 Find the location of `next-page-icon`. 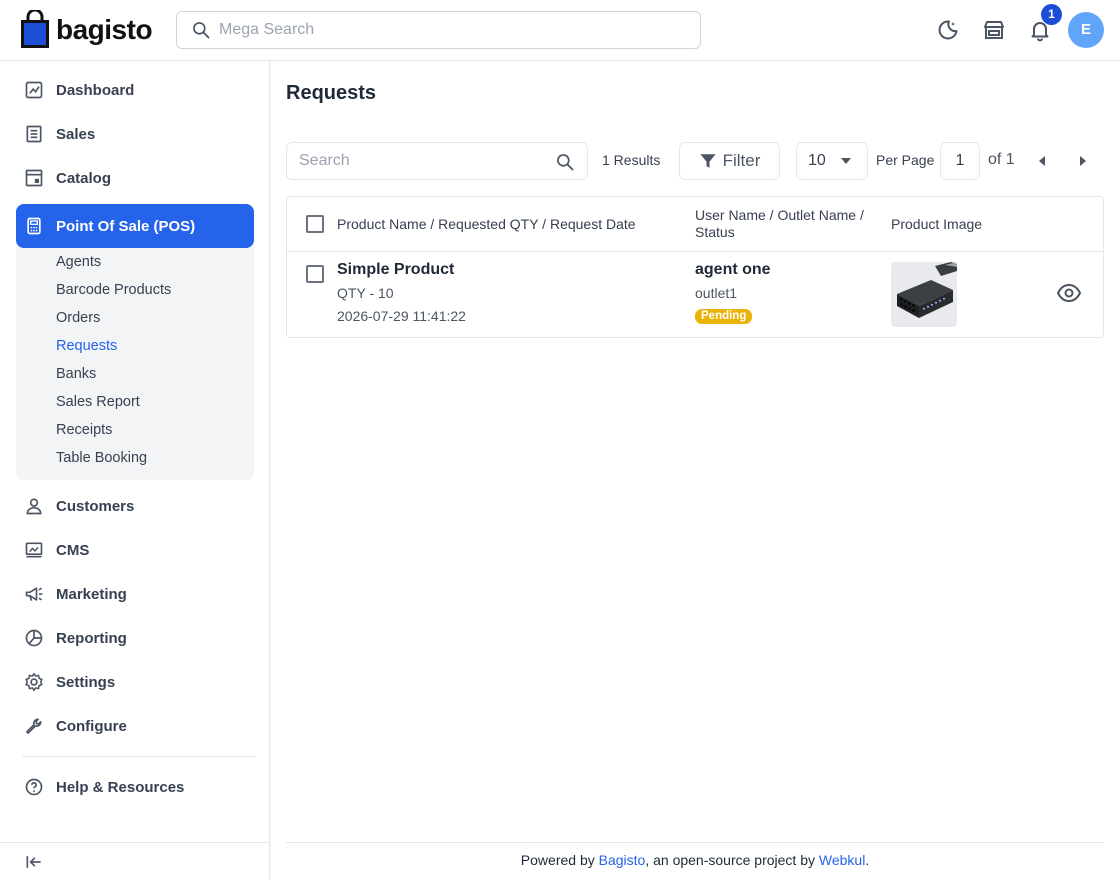

next-page-icon is located at coordinates (1083, 161).